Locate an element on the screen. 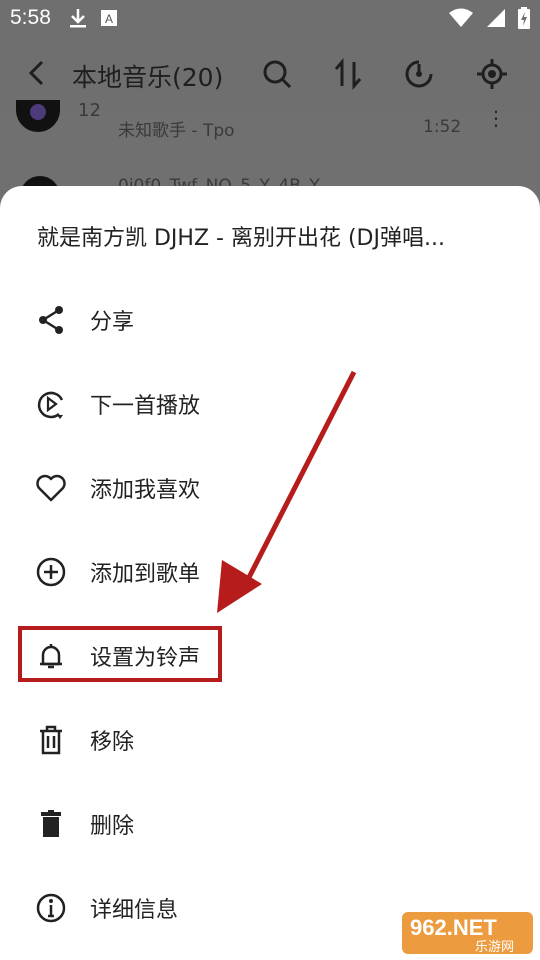  page-title: 本地音乐(20) is located at coordinates (148, 77).